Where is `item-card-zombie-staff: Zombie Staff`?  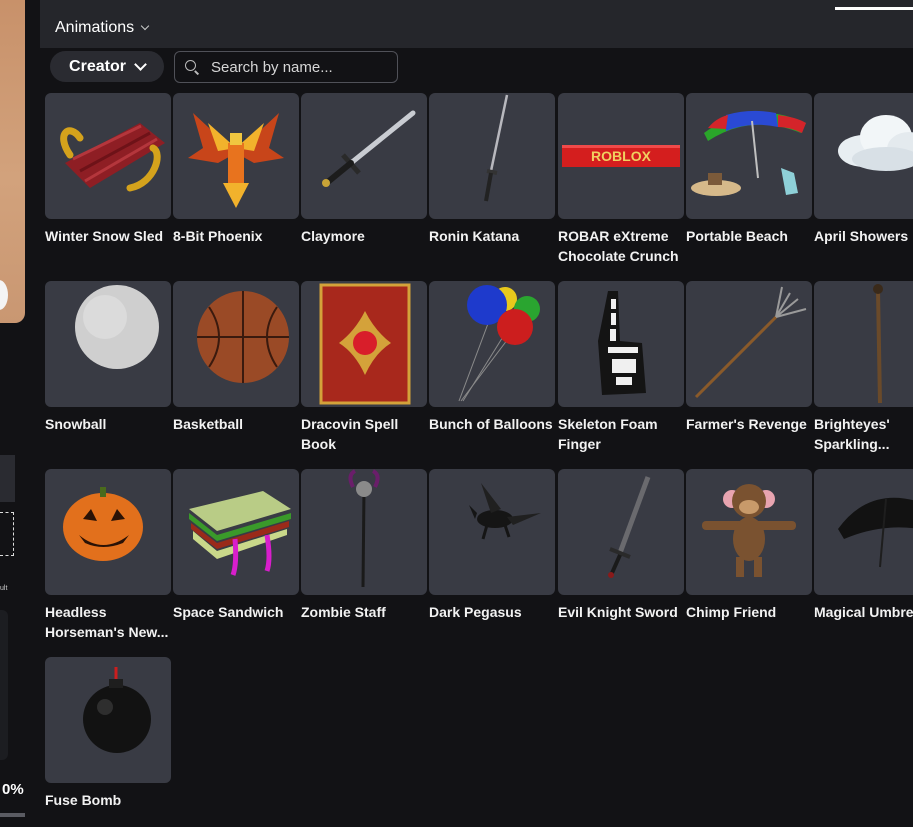
item-card-zombie-staff: Zombie Staff is located at coordinates (364, 545).